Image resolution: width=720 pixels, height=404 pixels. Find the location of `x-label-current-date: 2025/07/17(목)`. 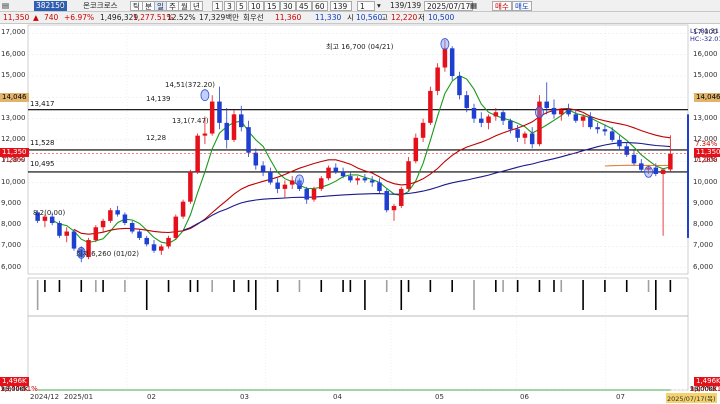

x-label-current-date: 2025/07/17(목) is located at coordinates (691, 398).